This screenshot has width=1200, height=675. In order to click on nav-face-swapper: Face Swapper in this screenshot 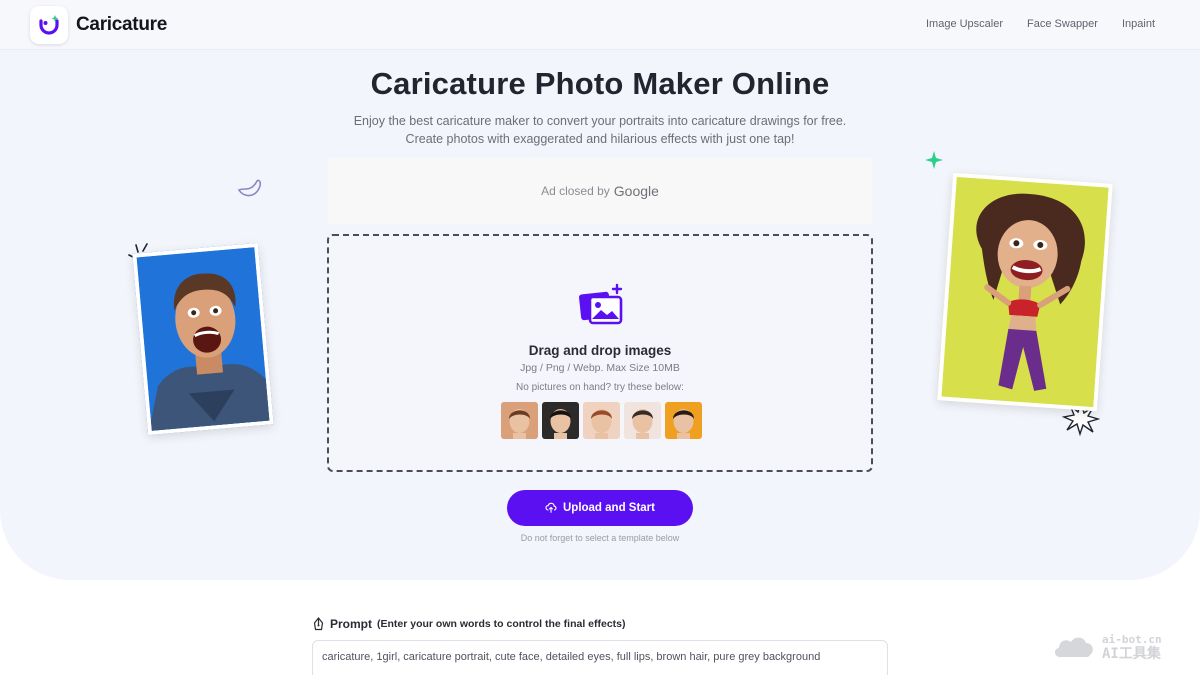, I will do `click(1062, 24)`.